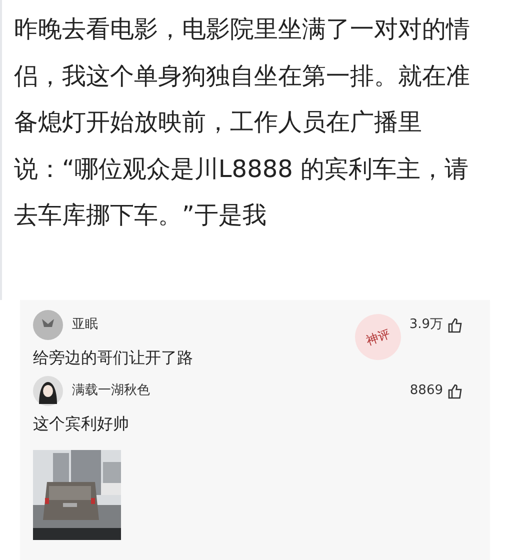 This screenshot has width=506, height=560. I want to click on comment-text: 这个宾利好帅, so click(81, 424).